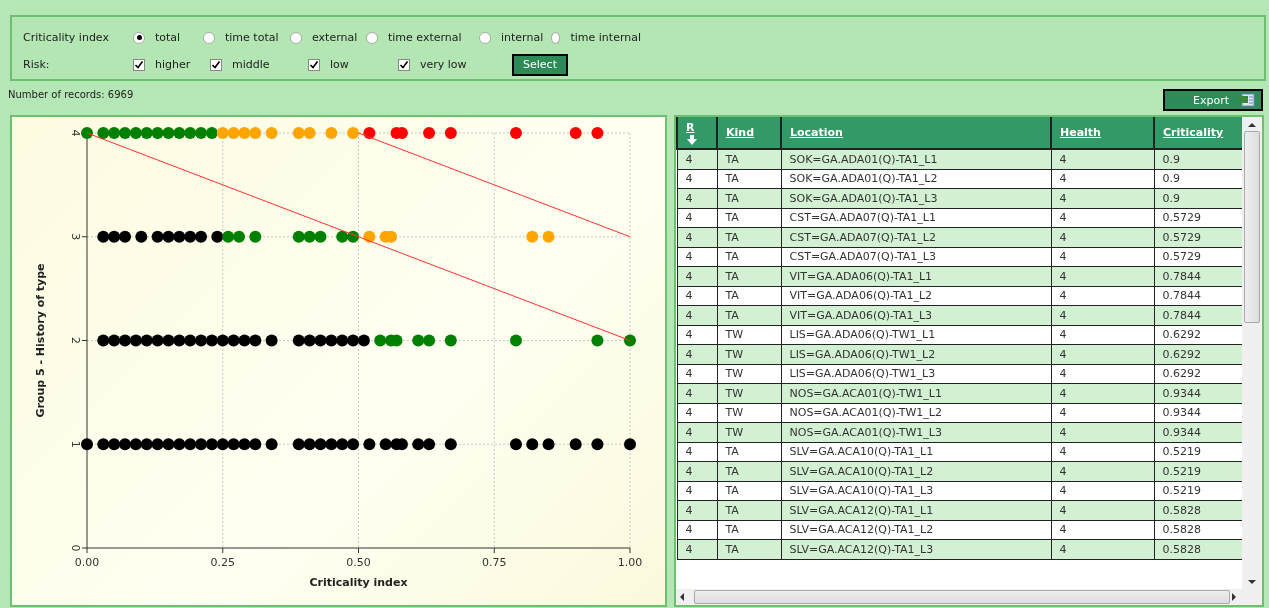 This screenshot has width=1269, height=608. Describe the element at coordinates (690, 127) in the screenshot. I see `column-header: R` at that location.